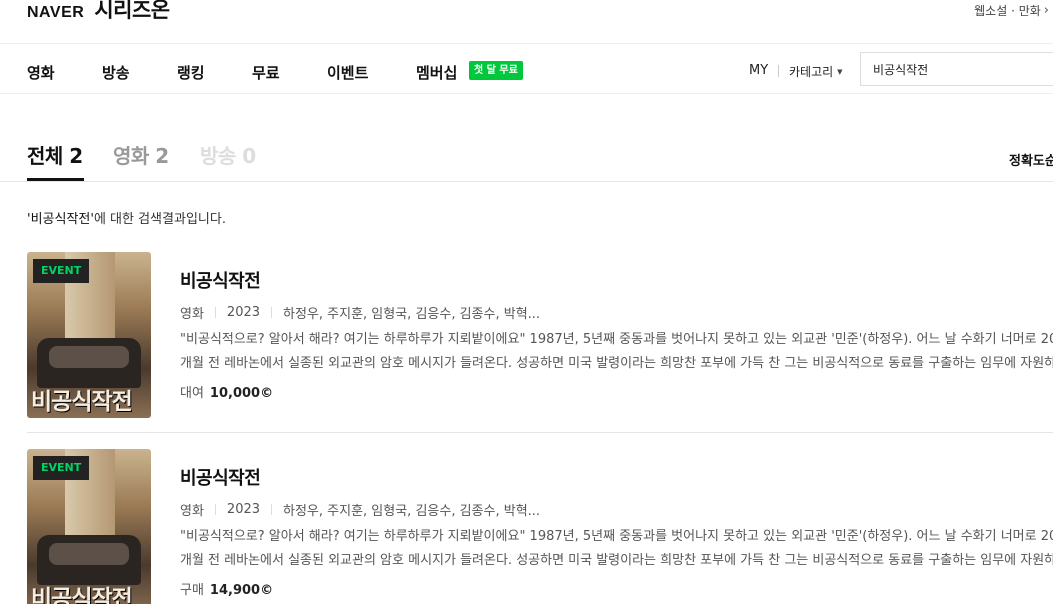  Describe the element at coordinates (55, 13) in the screenshot. I see `naver-logo: NAVER` at that location.